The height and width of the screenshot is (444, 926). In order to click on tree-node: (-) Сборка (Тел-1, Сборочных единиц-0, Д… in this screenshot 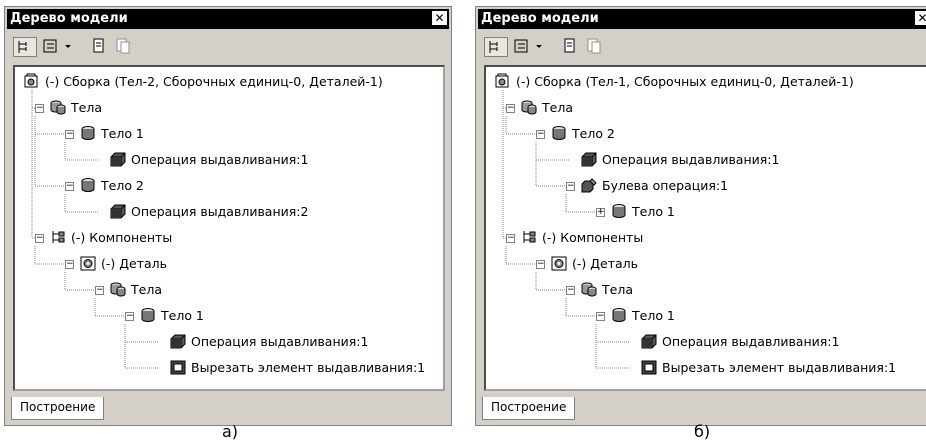, I will do `click(674, 82)`.